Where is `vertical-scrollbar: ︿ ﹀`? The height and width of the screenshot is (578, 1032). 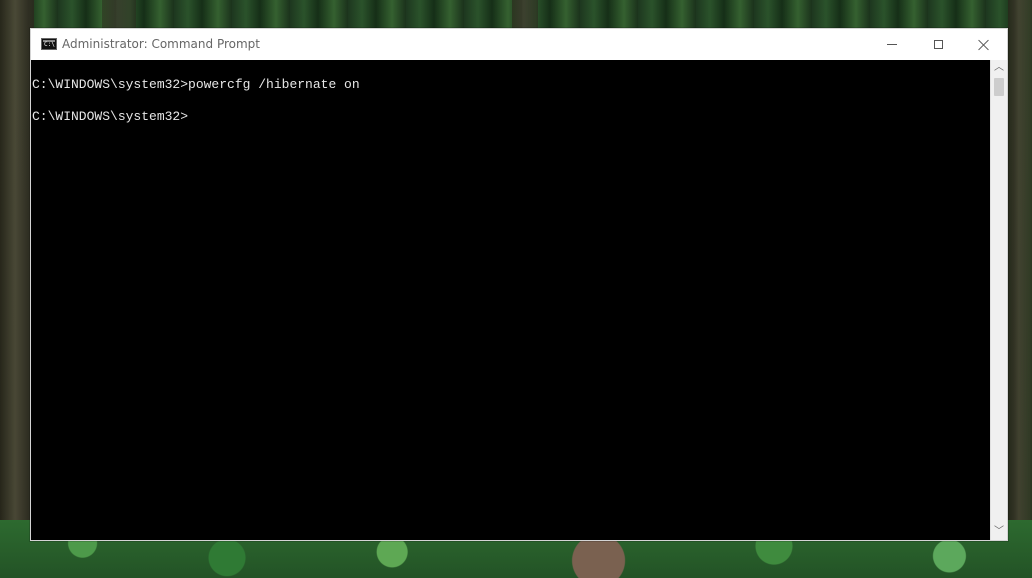
vertical-scrollbar: ︿ ﹀ is located at coordinates (998, 300).